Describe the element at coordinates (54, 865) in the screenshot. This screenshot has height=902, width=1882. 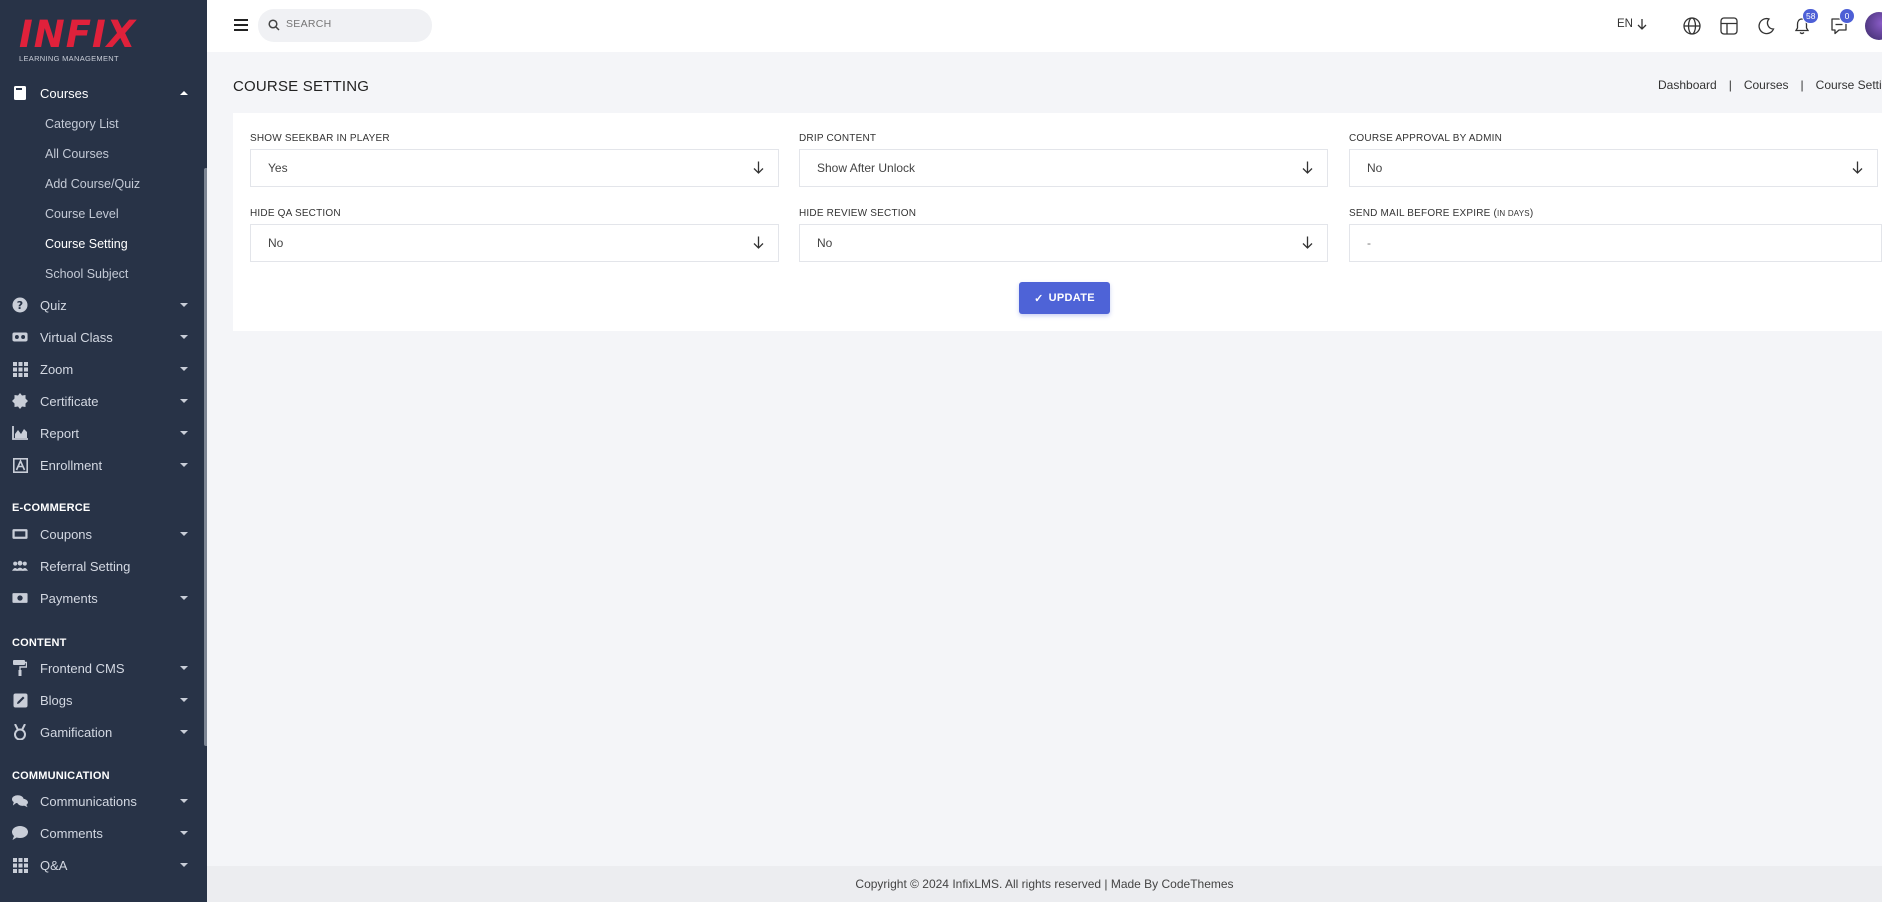
I see `sidebar-item-label: Q&A` at that location.